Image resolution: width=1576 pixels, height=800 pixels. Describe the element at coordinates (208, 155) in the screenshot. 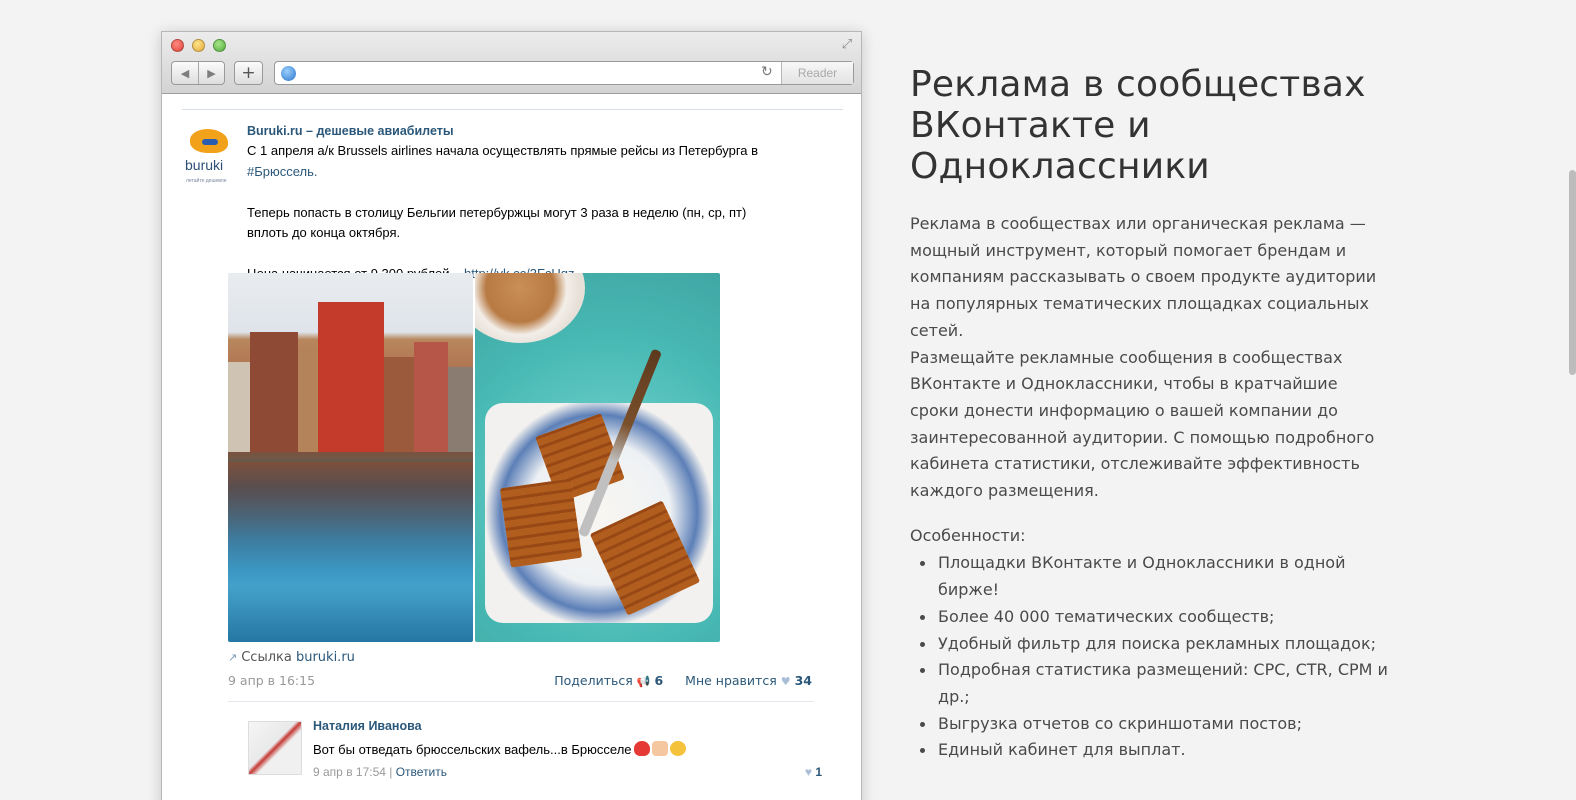

I see `post-avatar: buruki летайте дешевле` at that location.